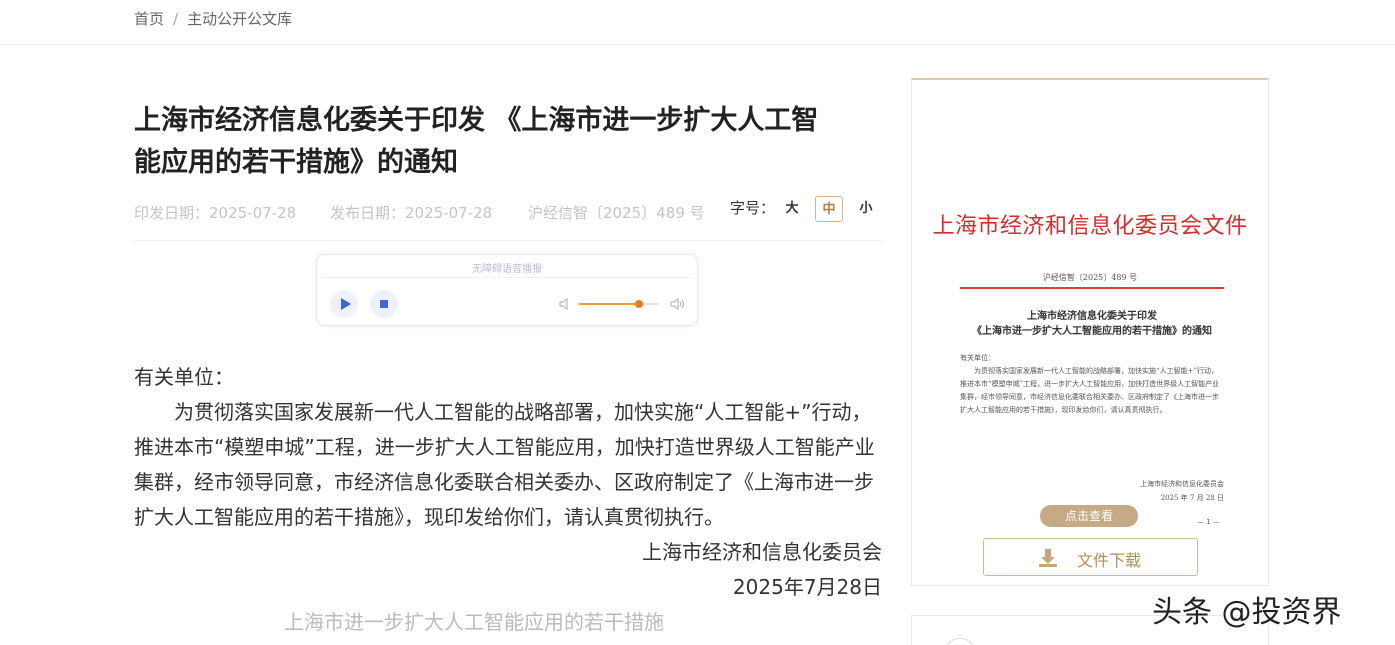 The width and height of the screenshot is (1395, 645). Describe the element at coordinates (411, 213) in the screenshot. I see `publish-date: 发布日期：2025-07-28` at that location.